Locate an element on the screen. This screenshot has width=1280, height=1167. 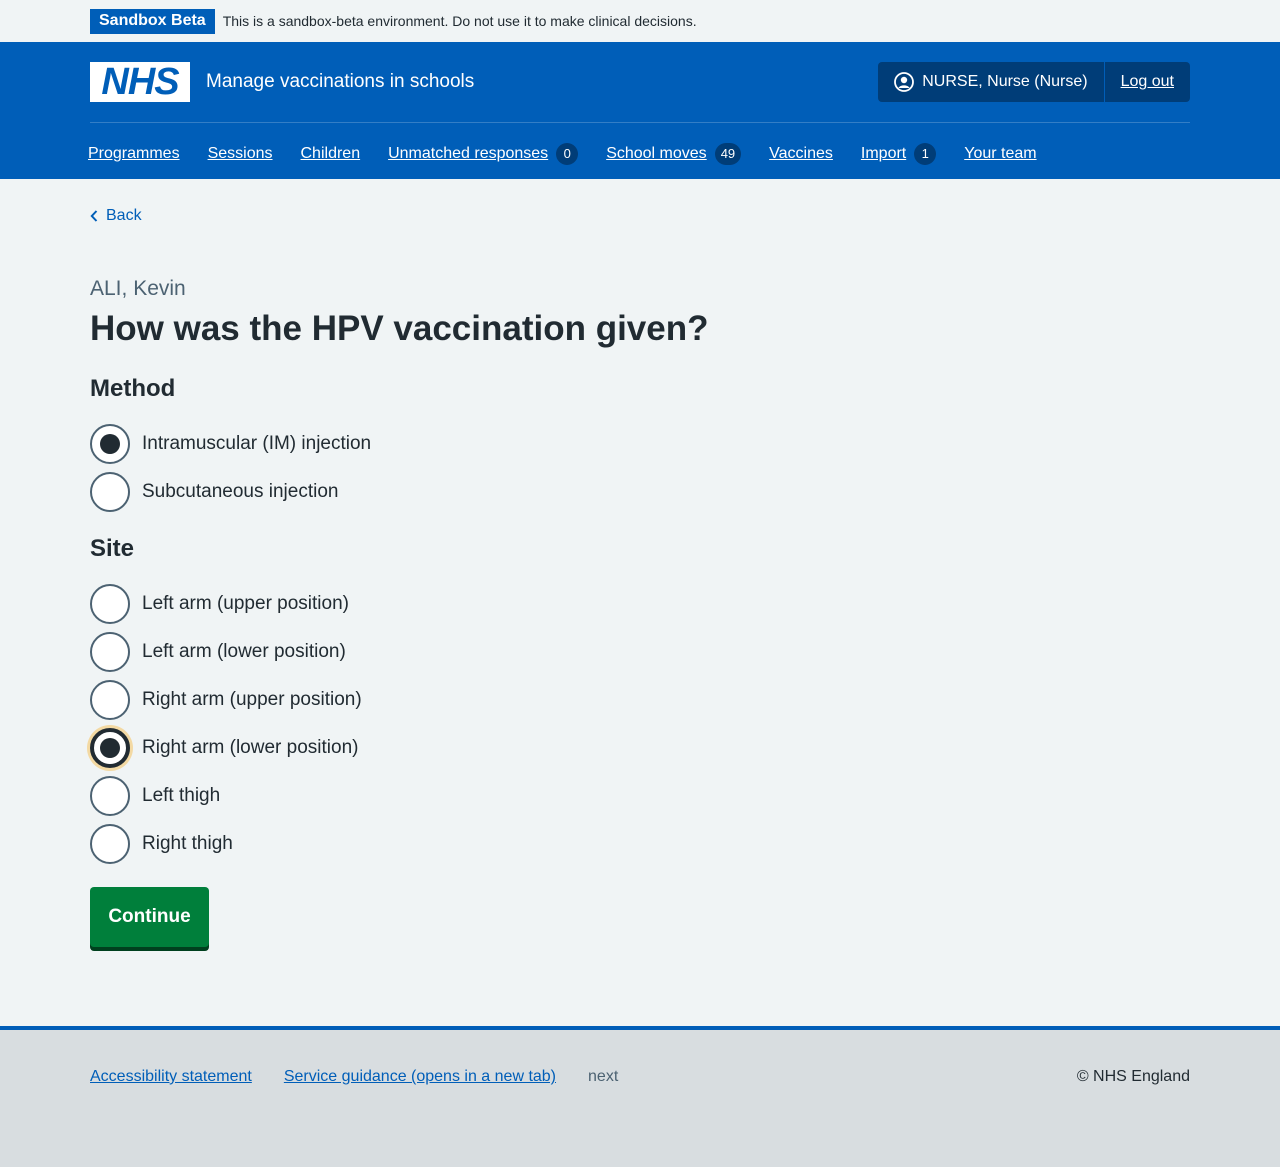
radio-site-left-arm-upper: Left arm (upper position) is located at coordinates (219, 604).